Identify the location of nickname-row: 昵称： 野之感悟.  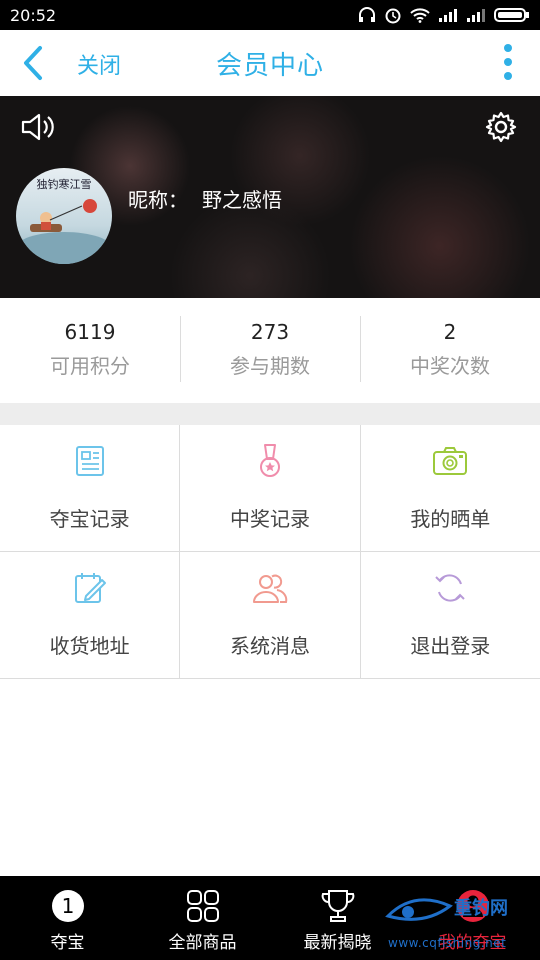
(205, 198).